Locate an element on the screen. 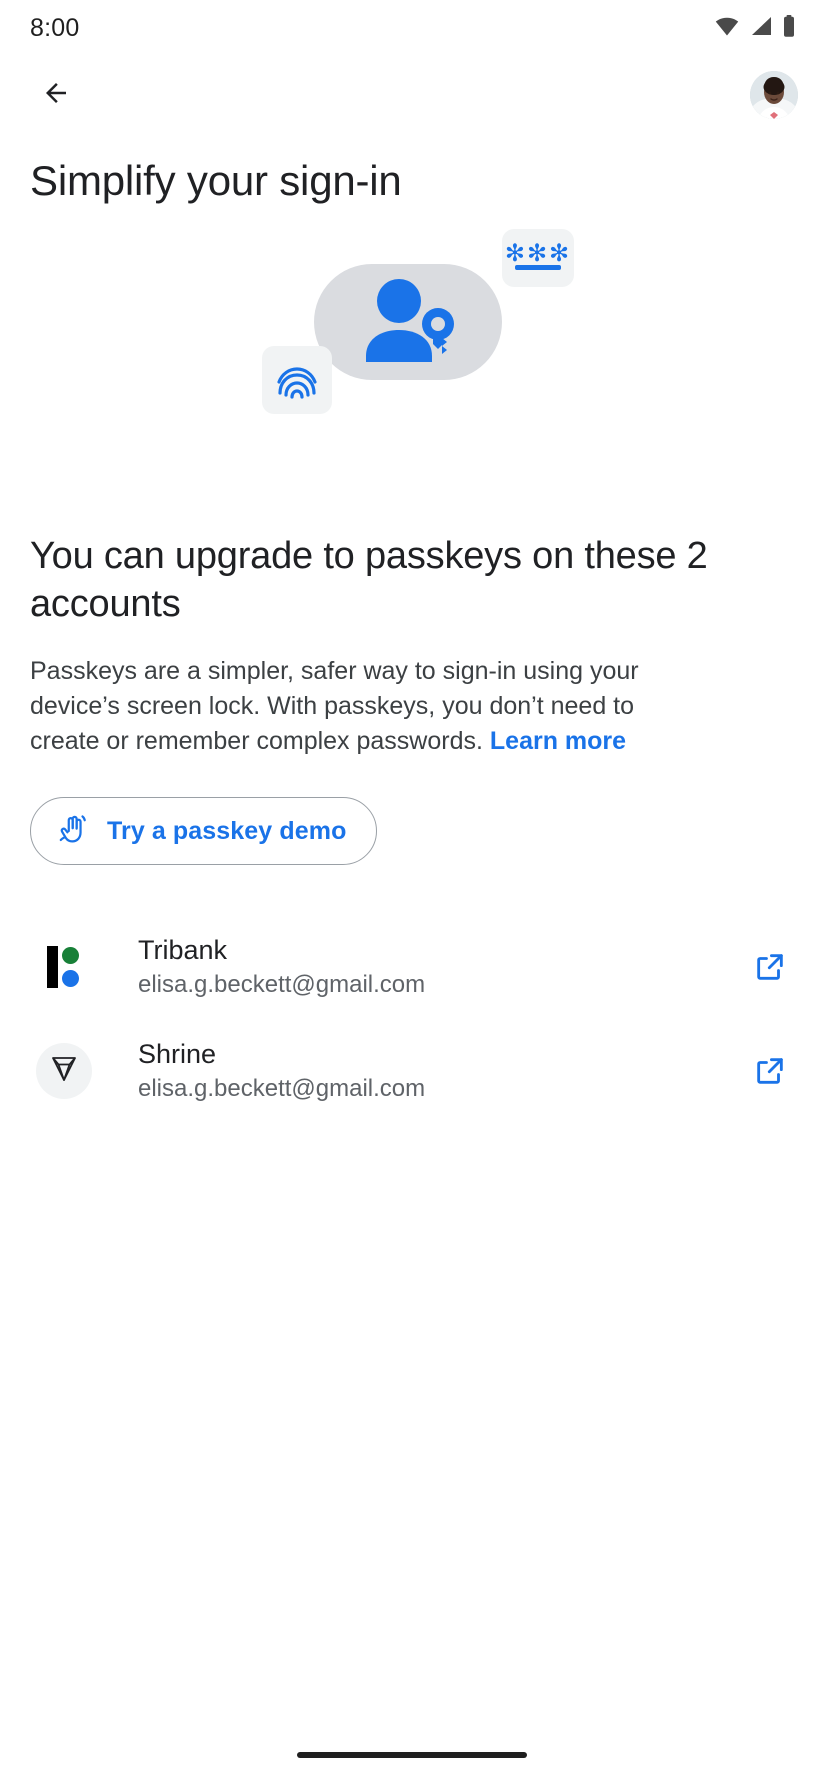 This screenshot has height=1784, width=824. table-row: Tribank elisa.g.beckett@gmail.com is located at coordinates (412, 967).